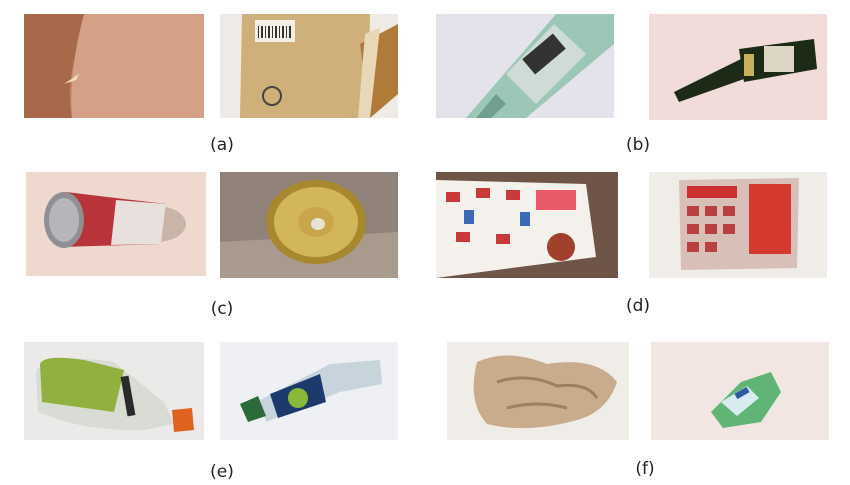 The width and height of the screenshot is (850, 485). Describe the element at coordinates (638, 145) in the screenshot. I see `panel-label-b: (b)` at that location.